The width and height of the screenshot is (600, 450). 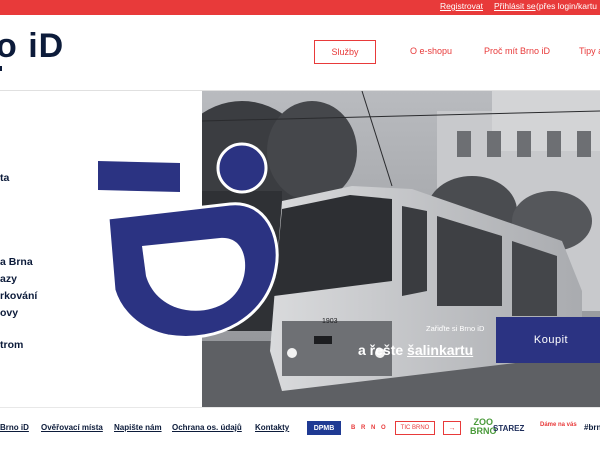 What do you see at coordinates (1, 68) in the screenshot?
I see `logo-accent` at bounding box center [1, 68].